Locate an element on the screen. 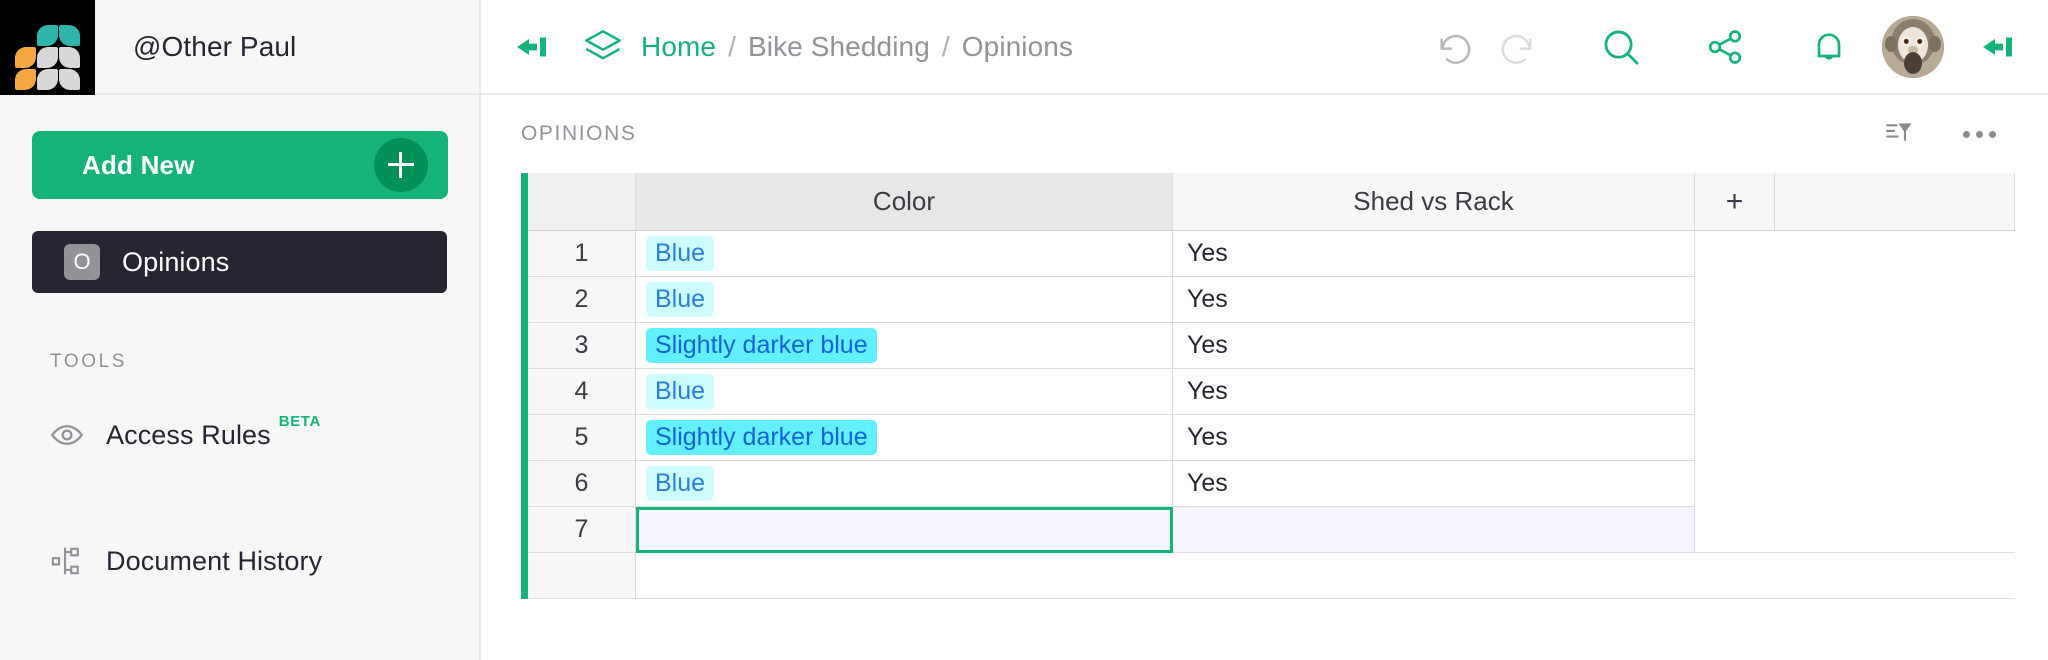  row-number-empty is located at coordinates (582, 576).